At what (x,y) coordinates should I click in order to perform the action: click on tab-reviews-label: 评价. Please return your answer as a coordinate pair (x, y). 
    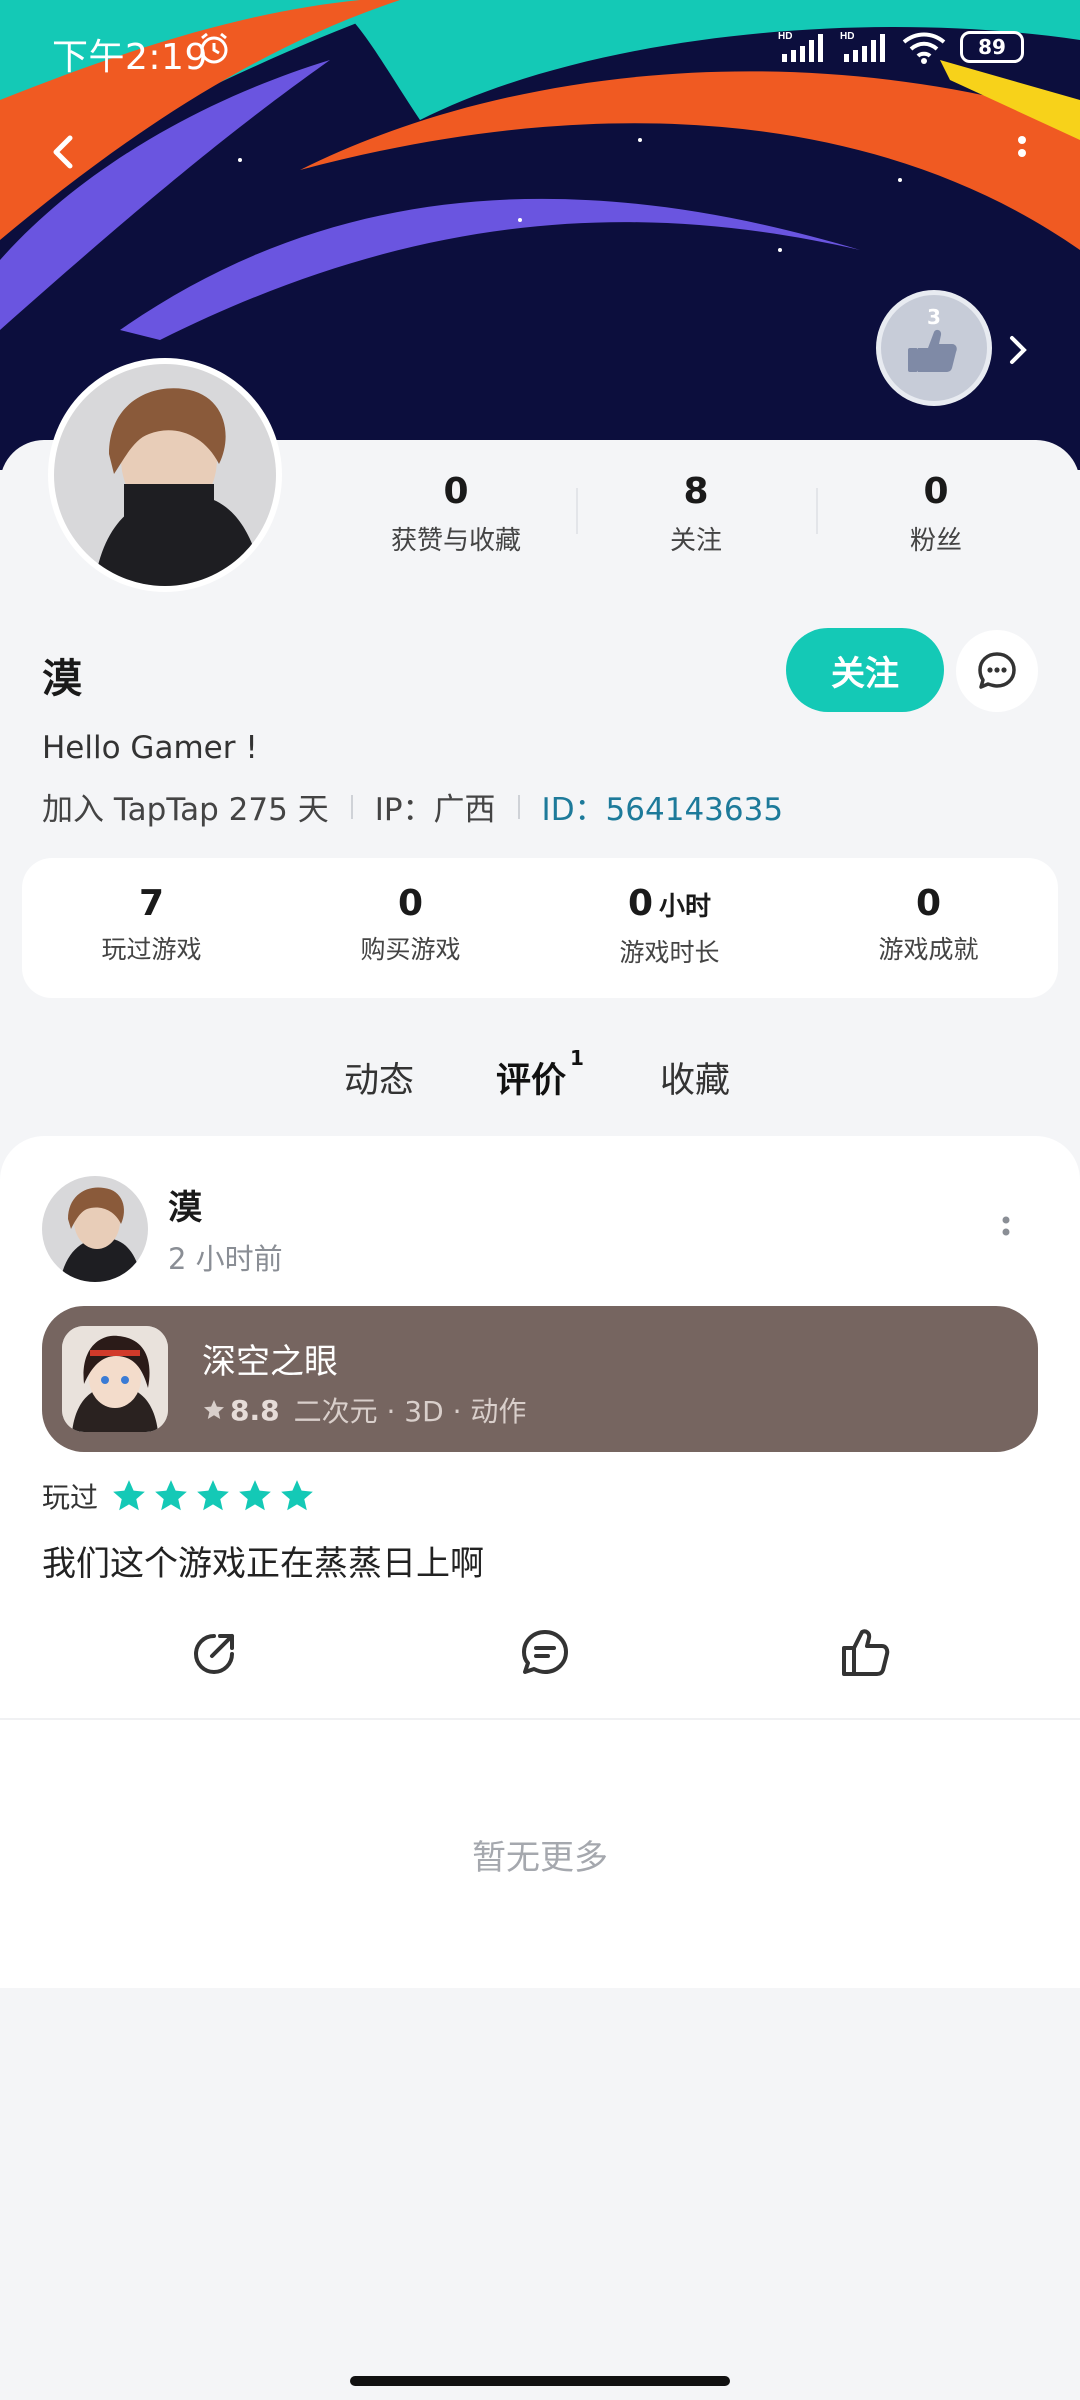
    Looking at the image, I should click on (531, 1081).